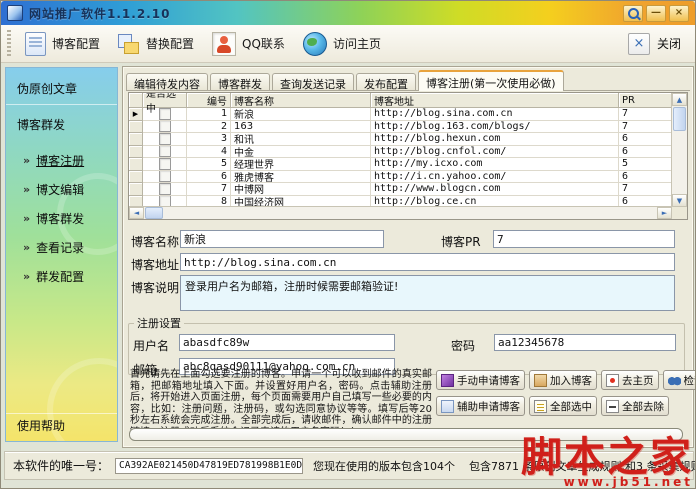 Image resolution: width=696 pixels, height=489 pixels. What do you see at coordinates (209, 114) in the screenshot?
I see `cell-number: 1` at bounding box center [209, 114].